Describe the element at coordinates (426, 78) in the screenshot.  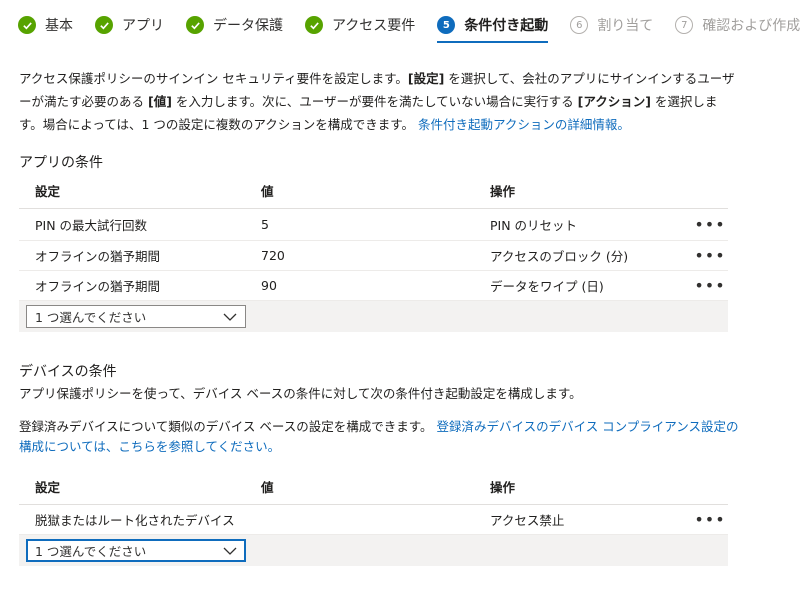
I see `intro-bold-setting: [設定]` at that location.